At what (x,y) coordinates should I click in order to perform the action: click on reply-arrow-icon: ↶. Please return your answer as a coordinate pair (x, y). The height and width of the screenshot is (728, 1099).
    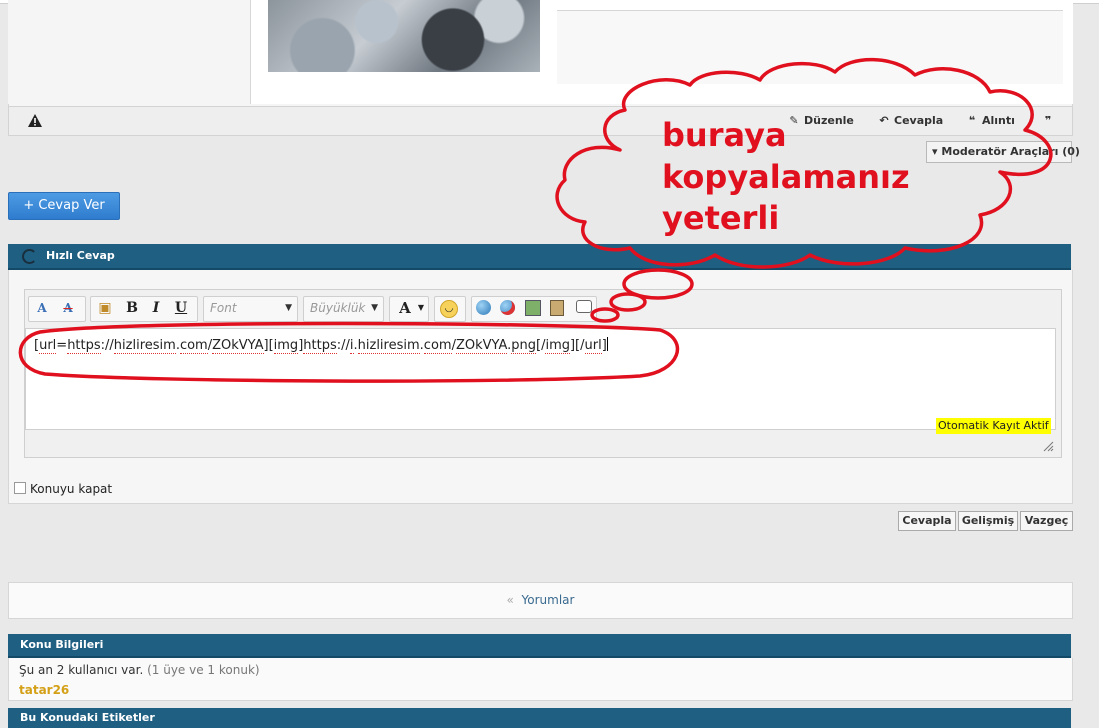
    Looking at the image, I should click on (884, 120).